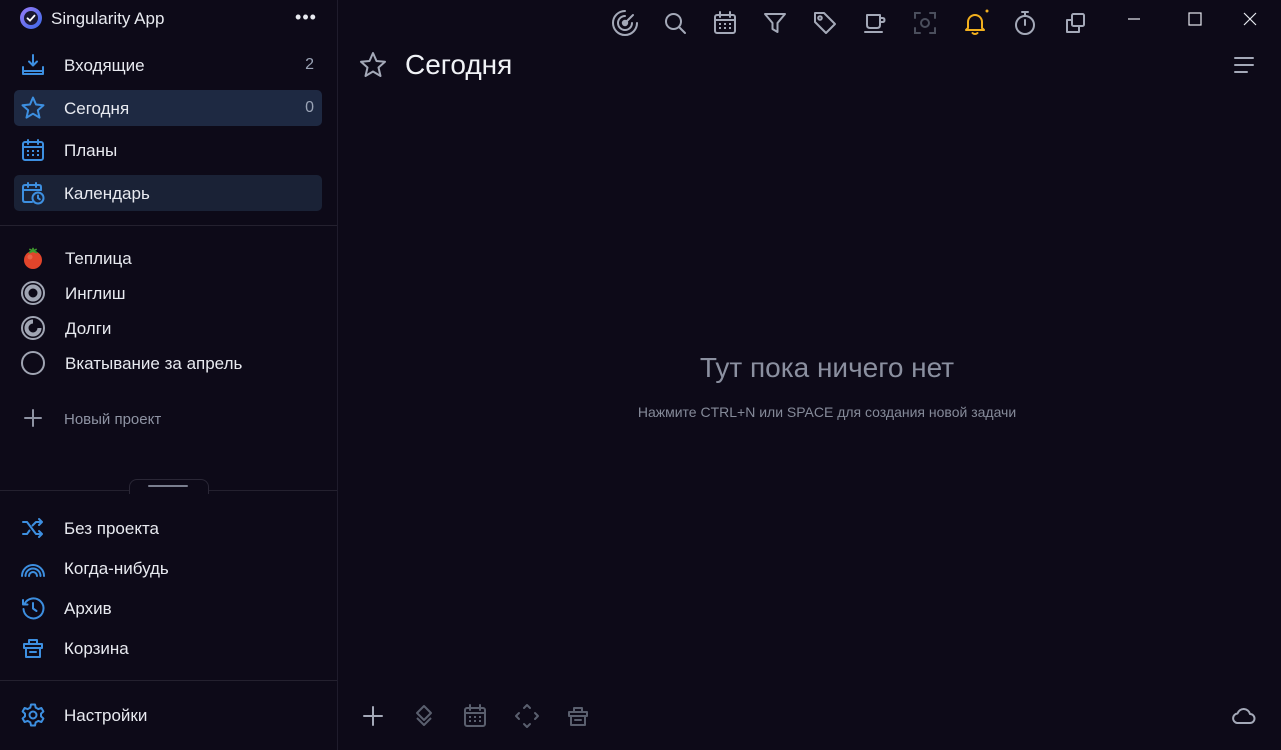 Image resolution: width=1281 pixels, height=750 pixels. I want to click on filter-icon, so click(775, 23).